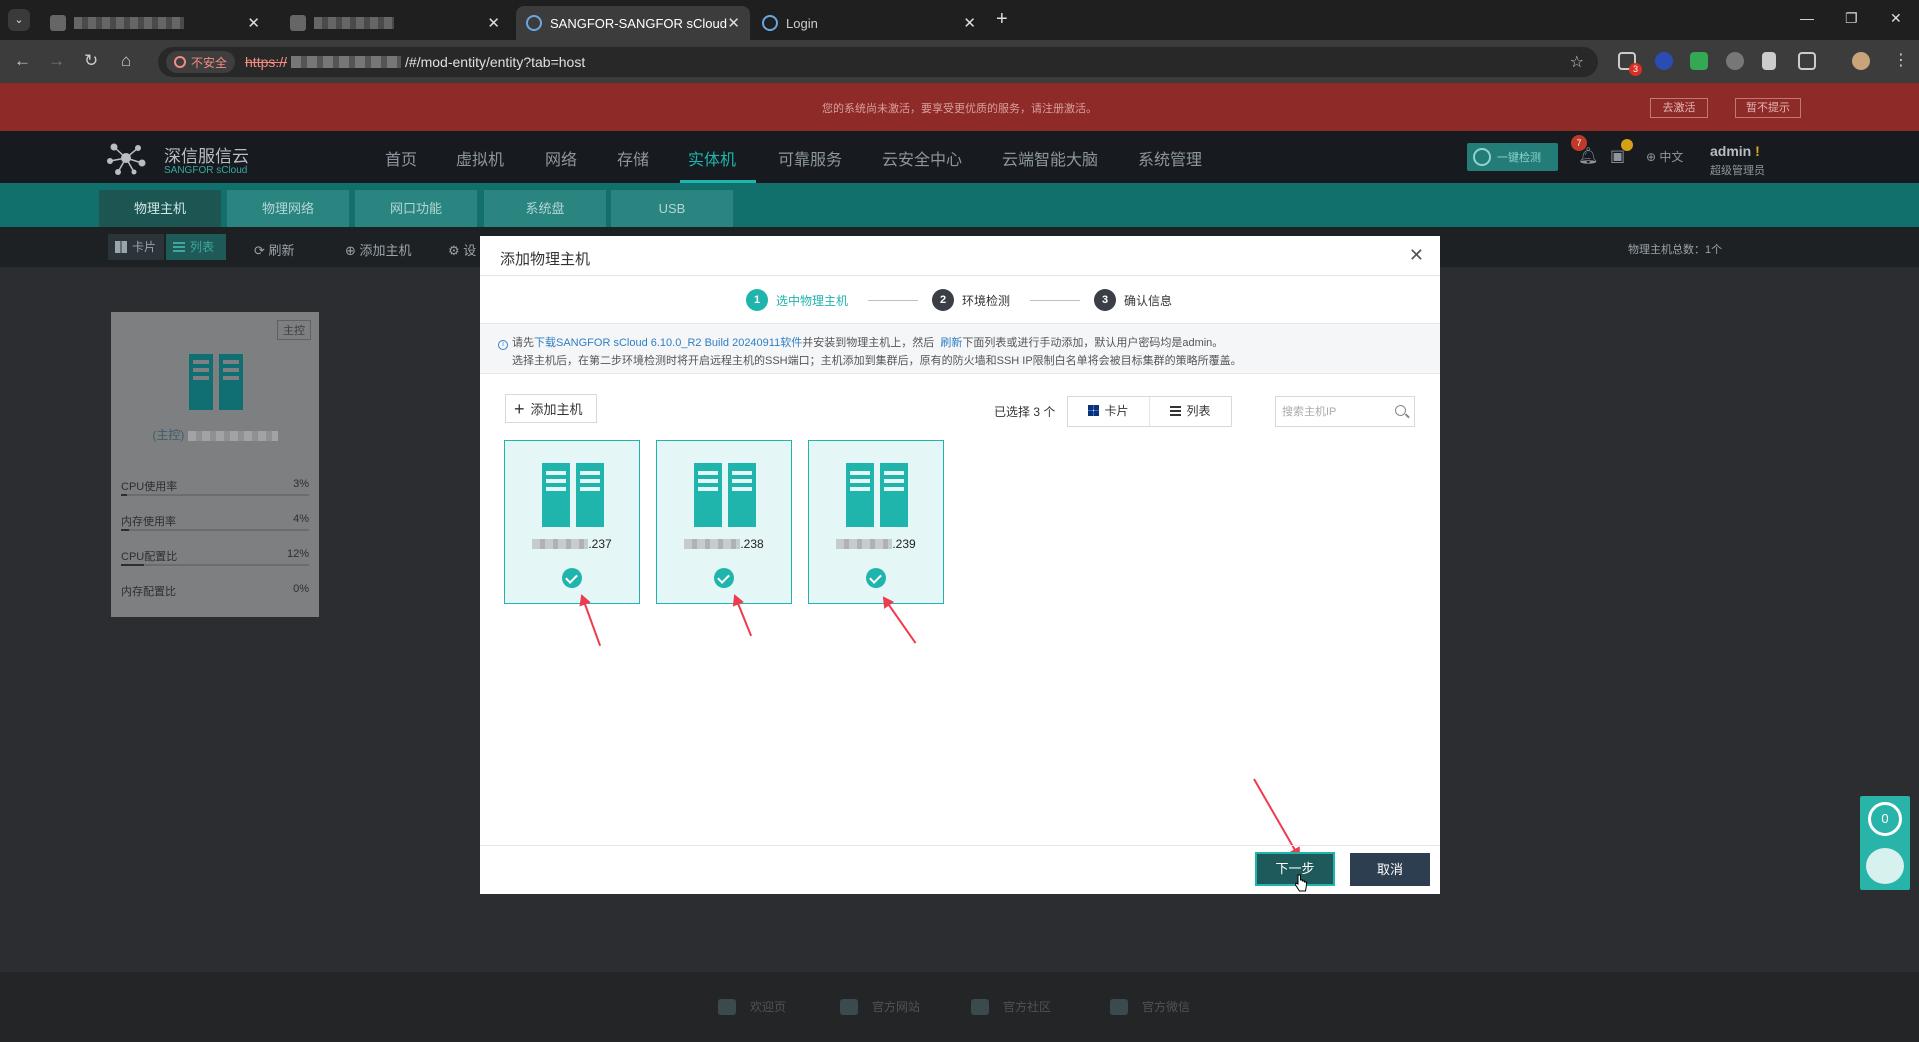 The width and height of the screenshot is (1919, 1042). I want to click on tab-physical-host: 物理主机, so click(160, 208).